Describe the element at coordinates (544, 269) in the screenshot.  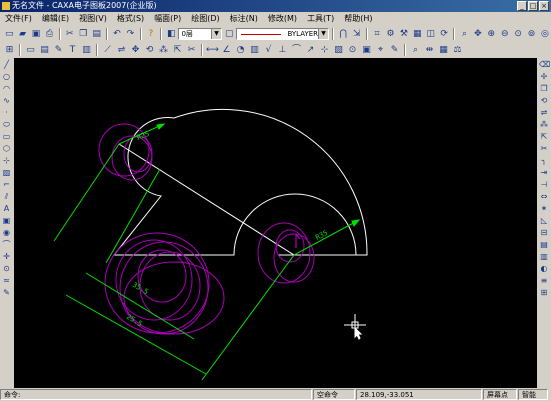
I see `match-tool-icon: ◐` at that location.